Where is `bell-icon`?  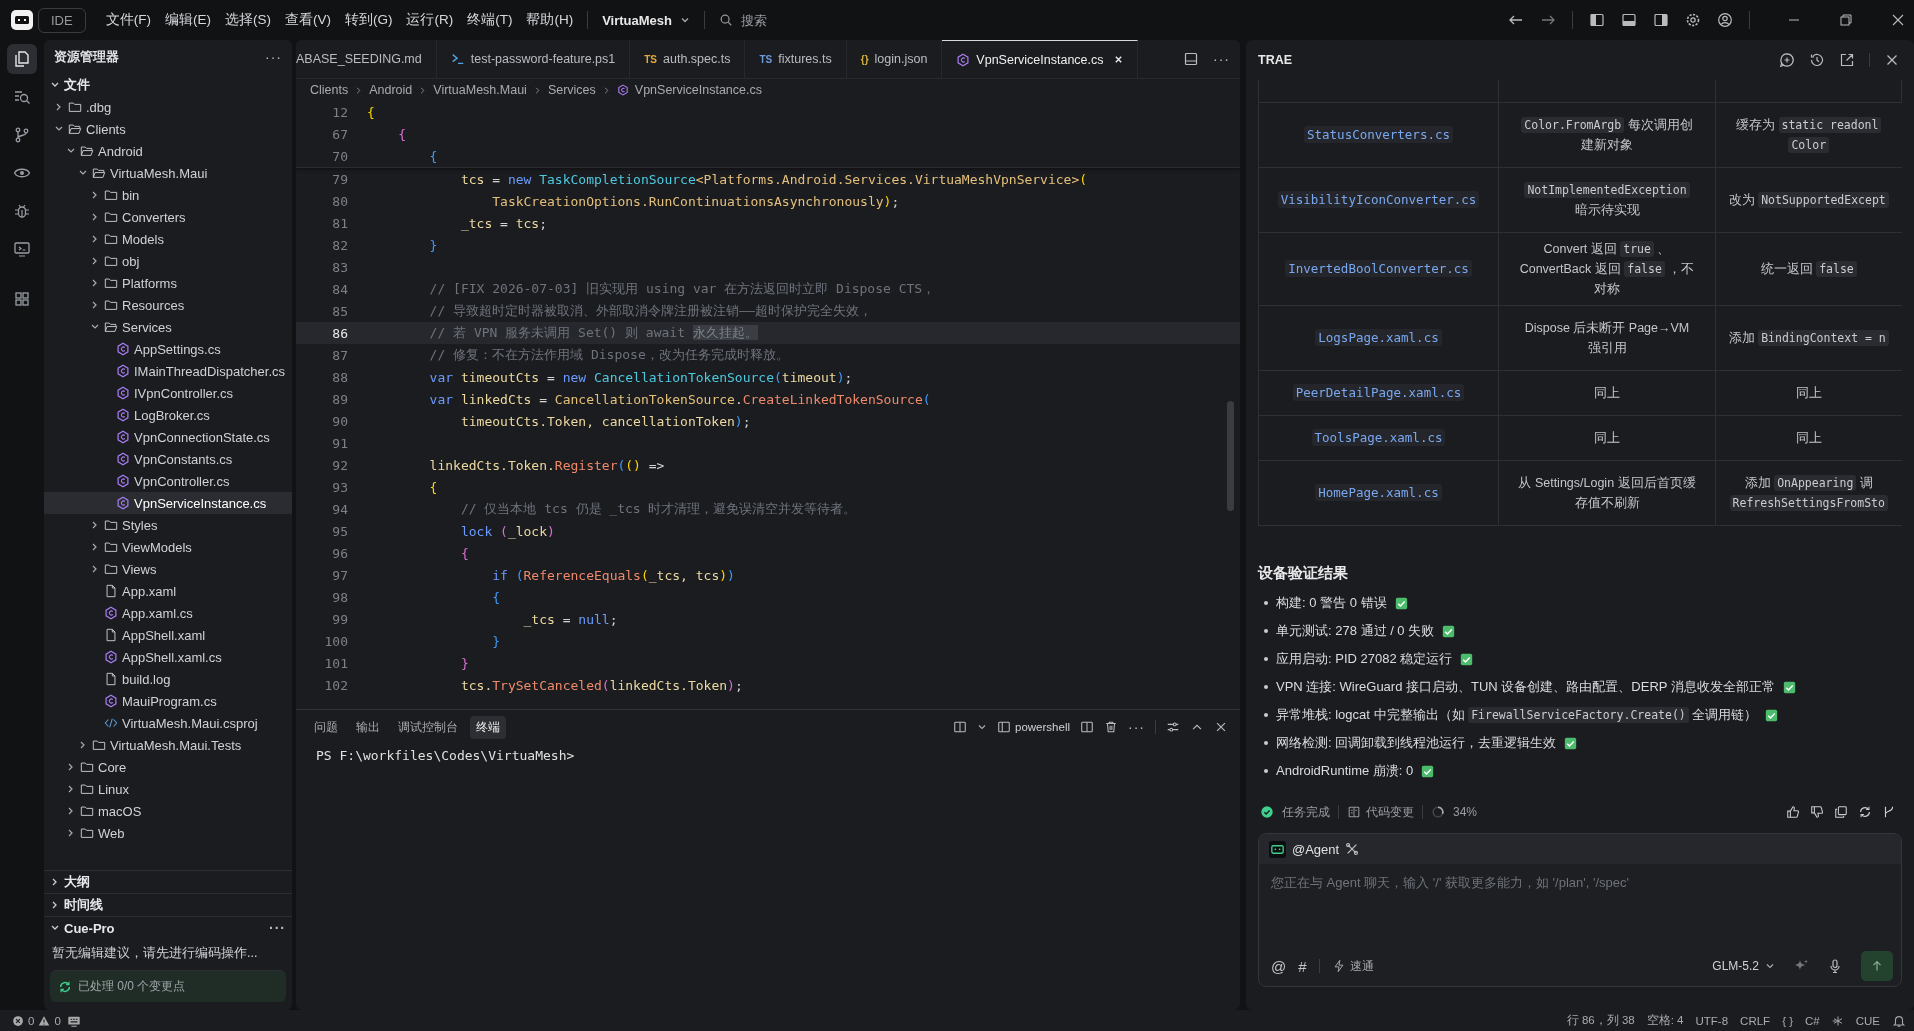
bell-icon is located at coordinates (1899, 1020).